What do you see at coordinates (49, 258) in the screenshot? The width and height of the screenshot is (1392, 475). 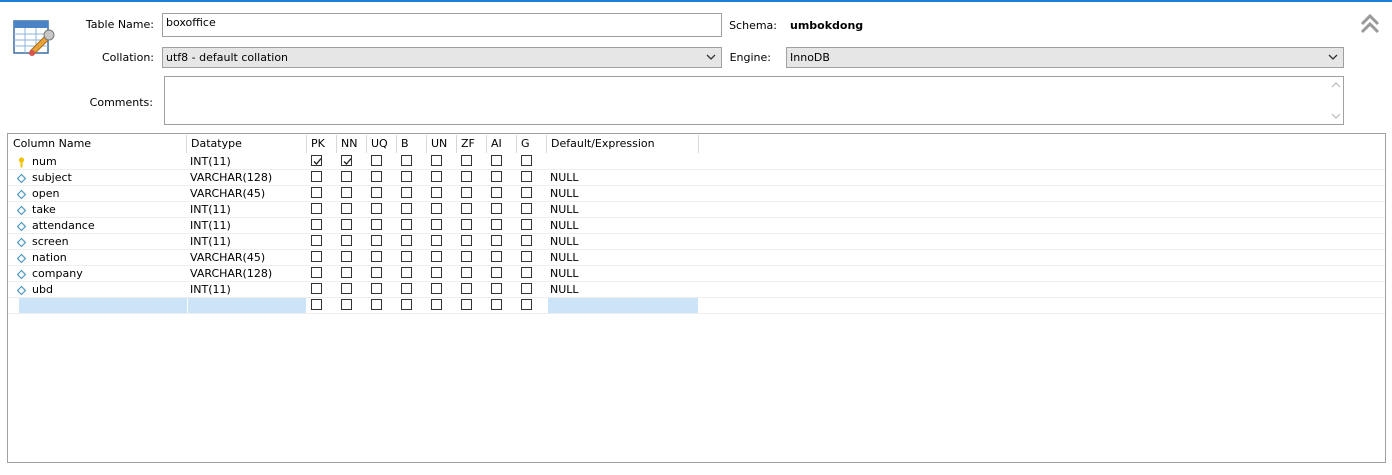 I see `column-name-cell: nation` at bounding box center [49, 258].